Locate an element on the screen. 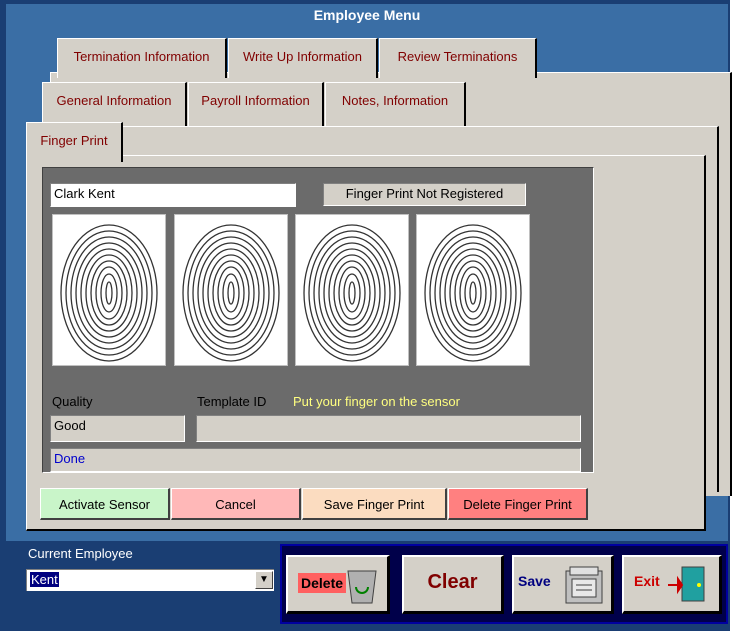 The image size is (734, 631). file-cabinet-icon is located at coordinates (584, 586).